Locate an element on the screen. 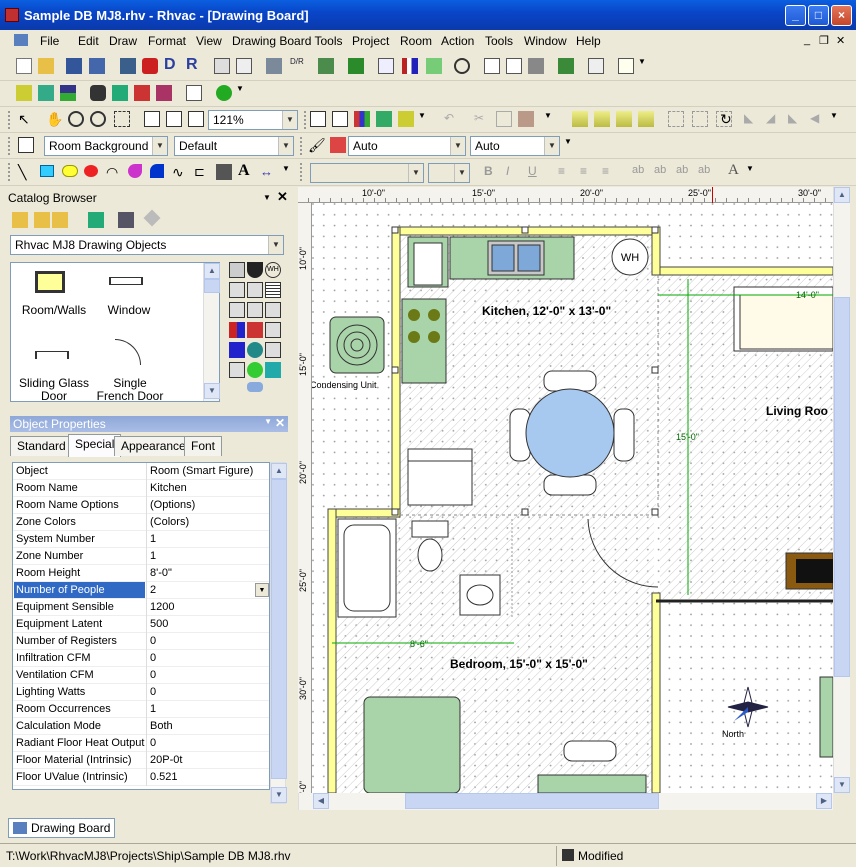  cabinet is located at coordinates (440, 477).